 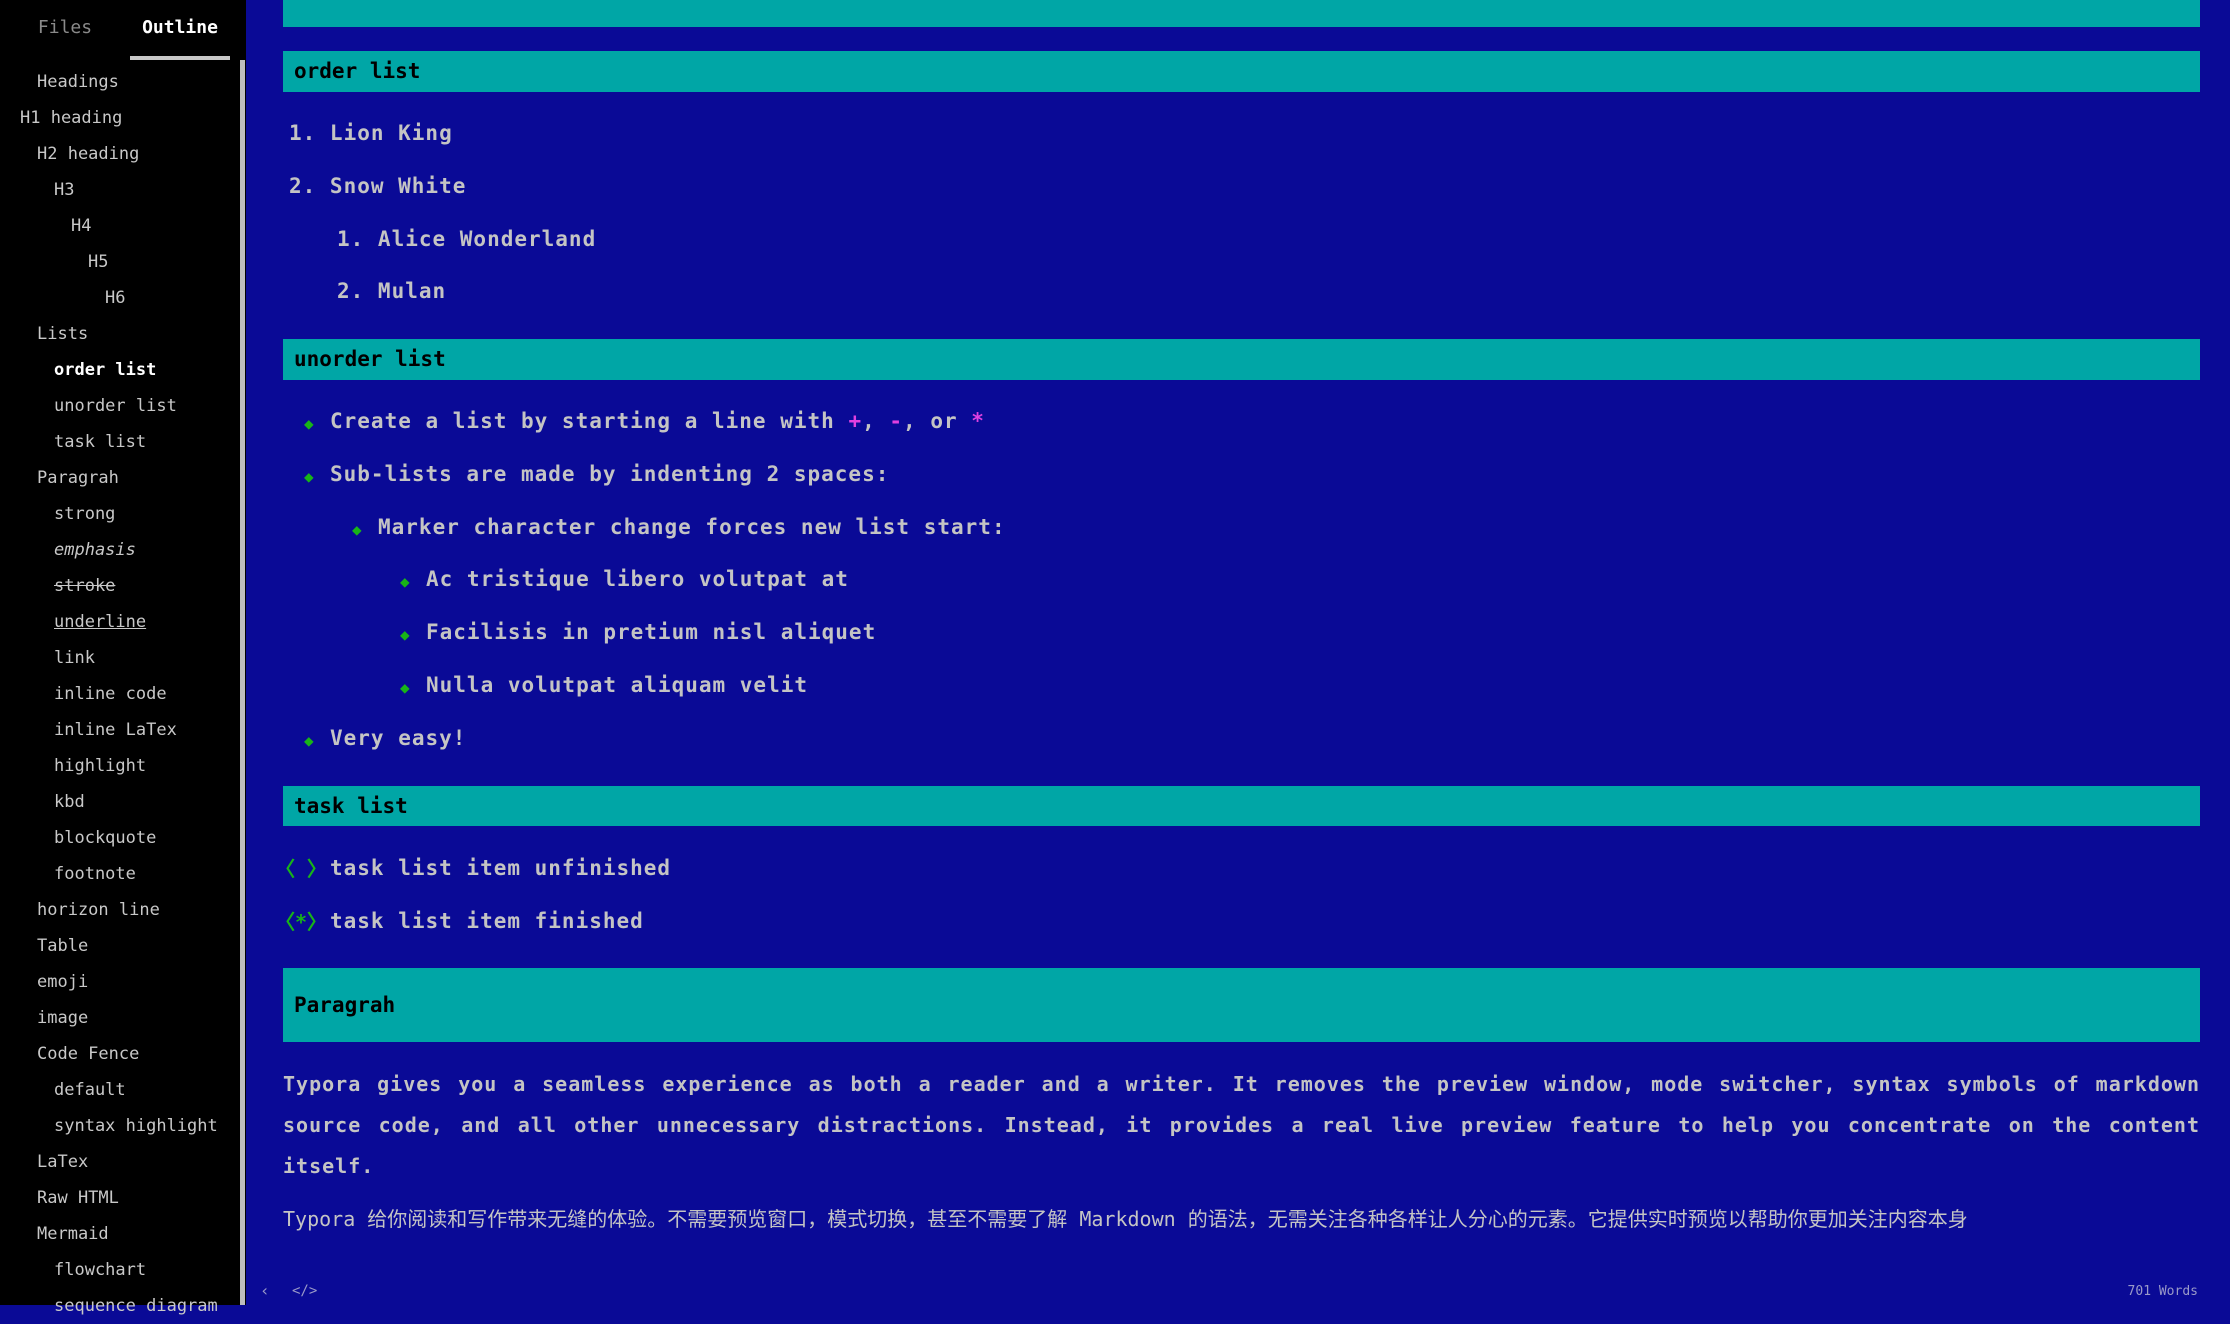 What do you see at coordinates (120, 766) in the screenshot?
I see `outline-item: highlight` at bounding box center [120, 766].